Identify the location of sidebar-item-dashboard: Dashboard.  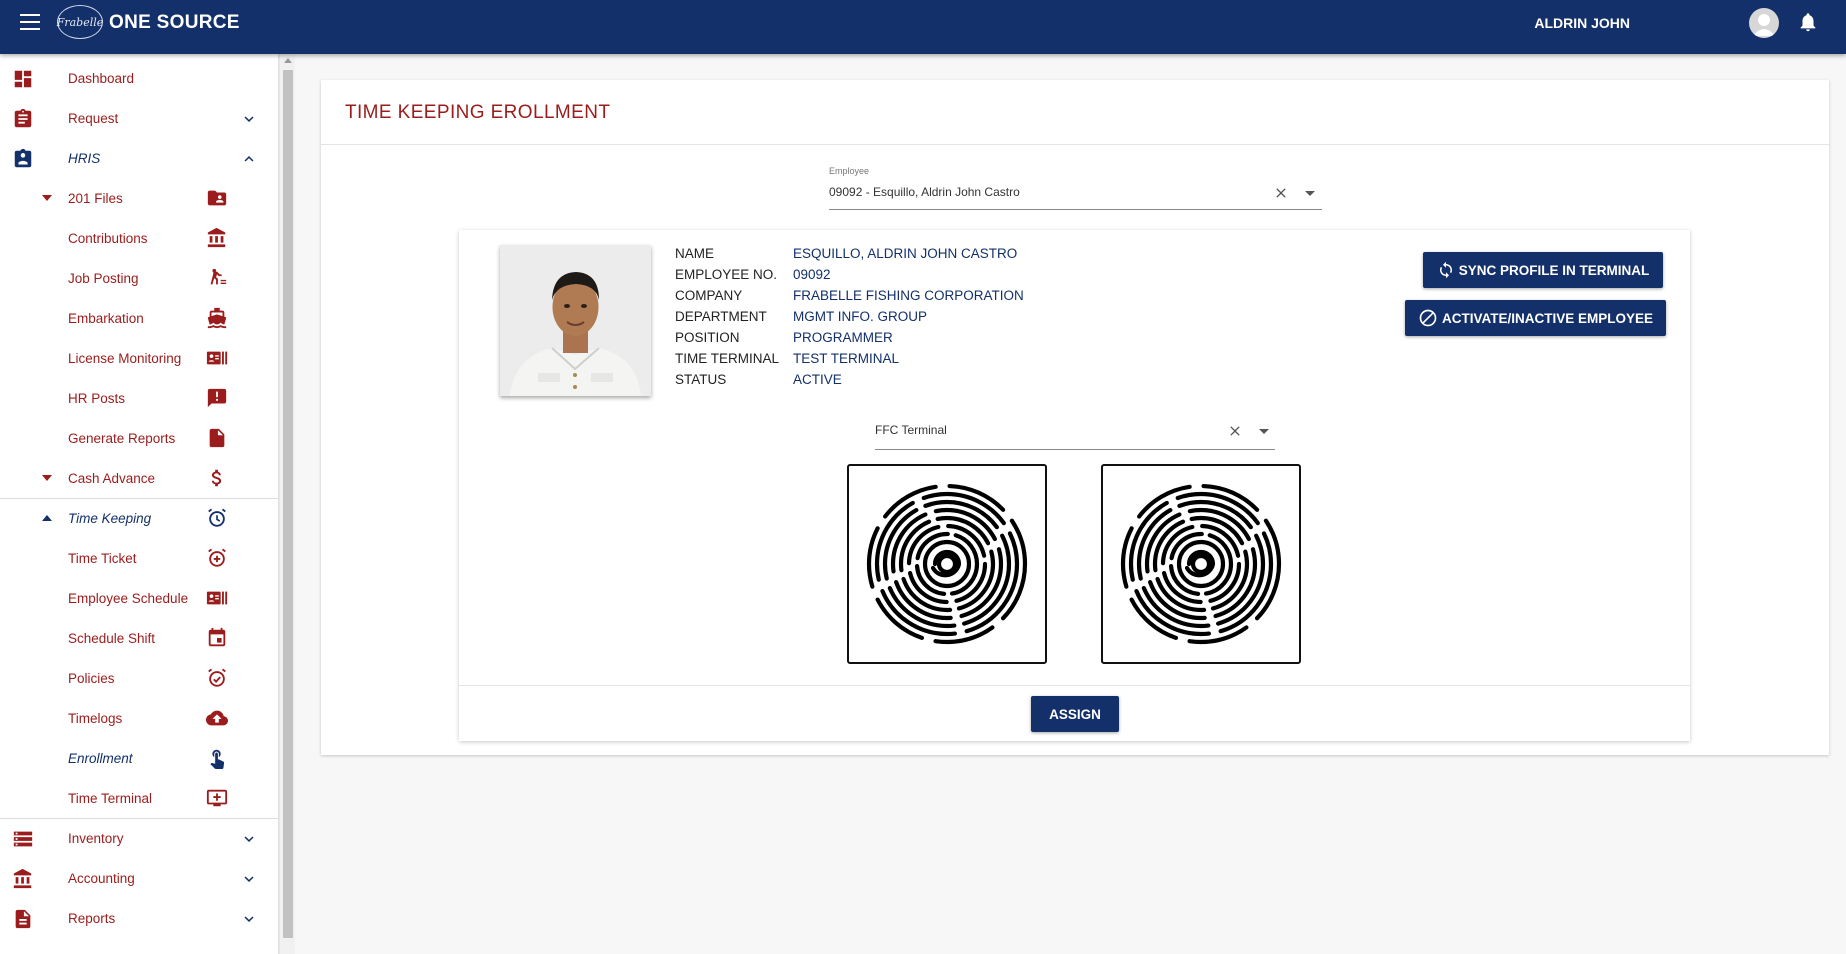
(139, 78).